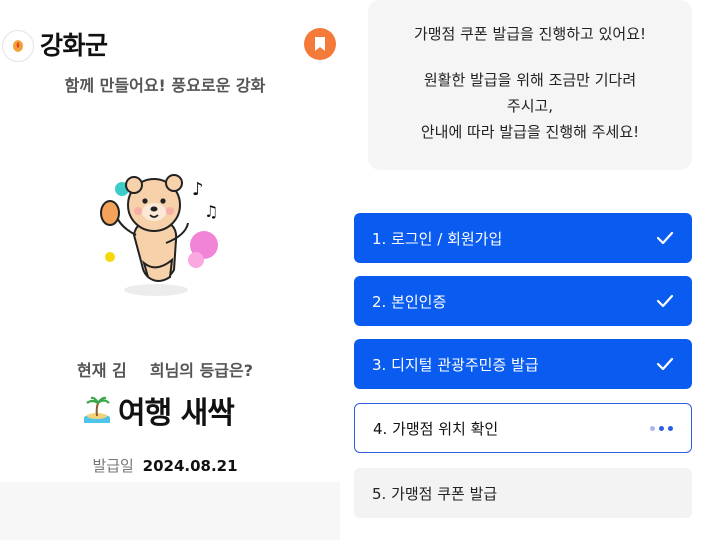 Image resolution: width=720 pixels, height=540 pixels. Describe the element at coordinates (523, 493) in the screenshot. I see `step-coupon-issue: 5. 가맹점 쿠폰 발급` at that location.